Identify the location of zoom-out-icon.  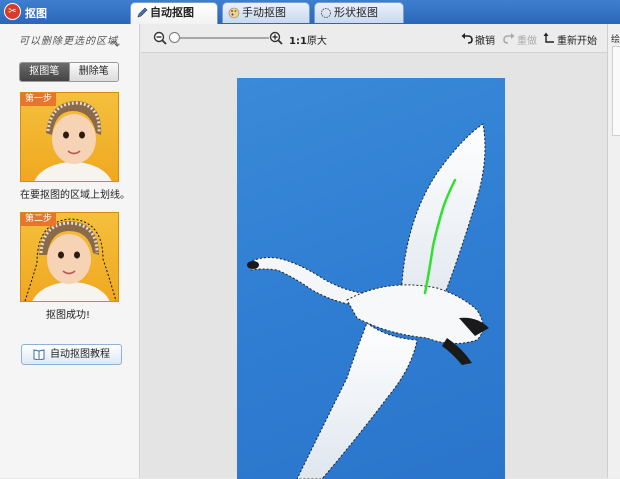
(160, 38).